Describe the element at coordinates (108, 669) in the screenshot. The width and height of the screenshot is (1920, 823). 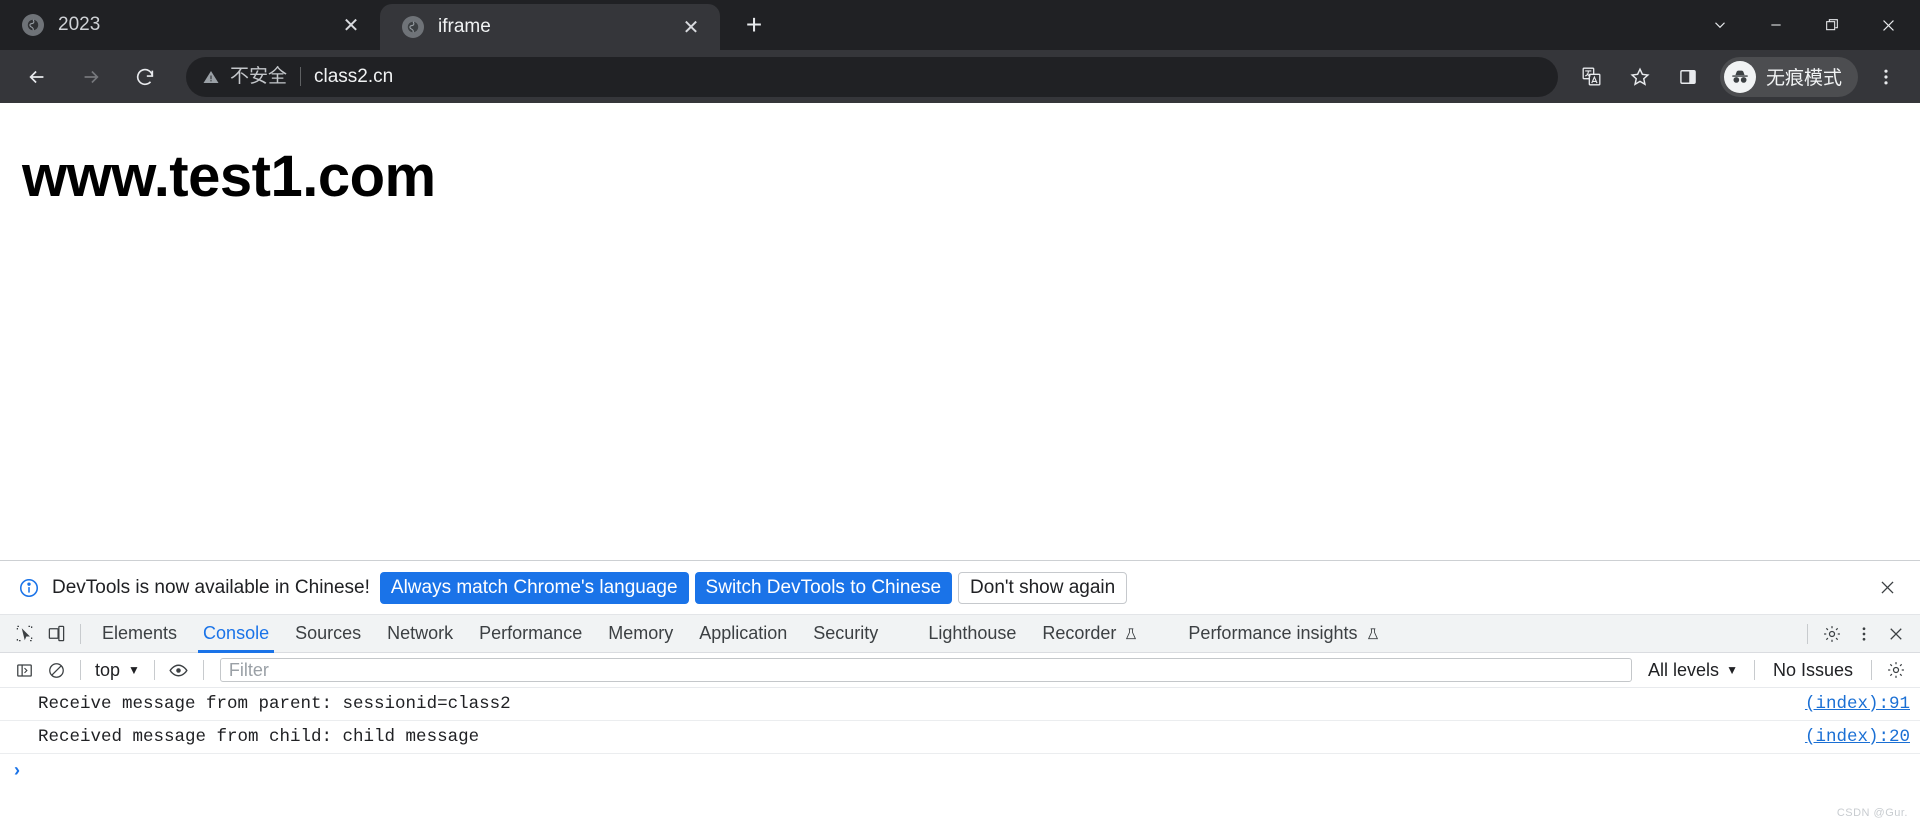
I see `context-label: top` at that location.